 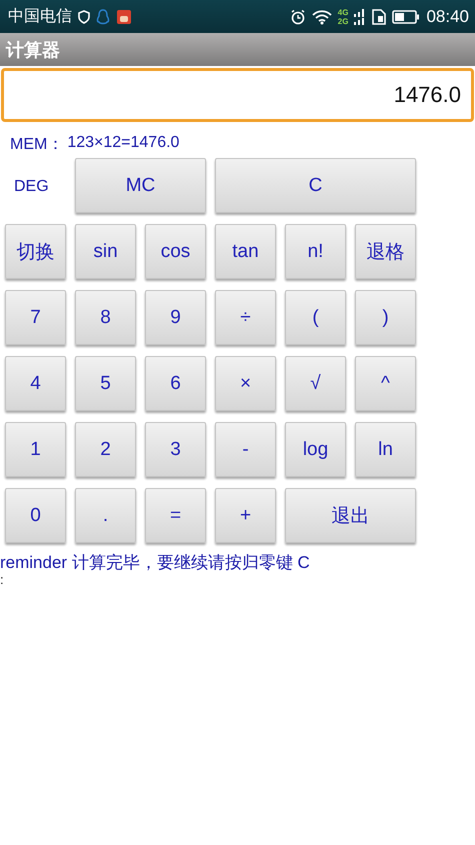 What do you see at coordinates (175, 449) in the screenshot?
I see `calculator-key: 3` at bounding box center [175, 449].